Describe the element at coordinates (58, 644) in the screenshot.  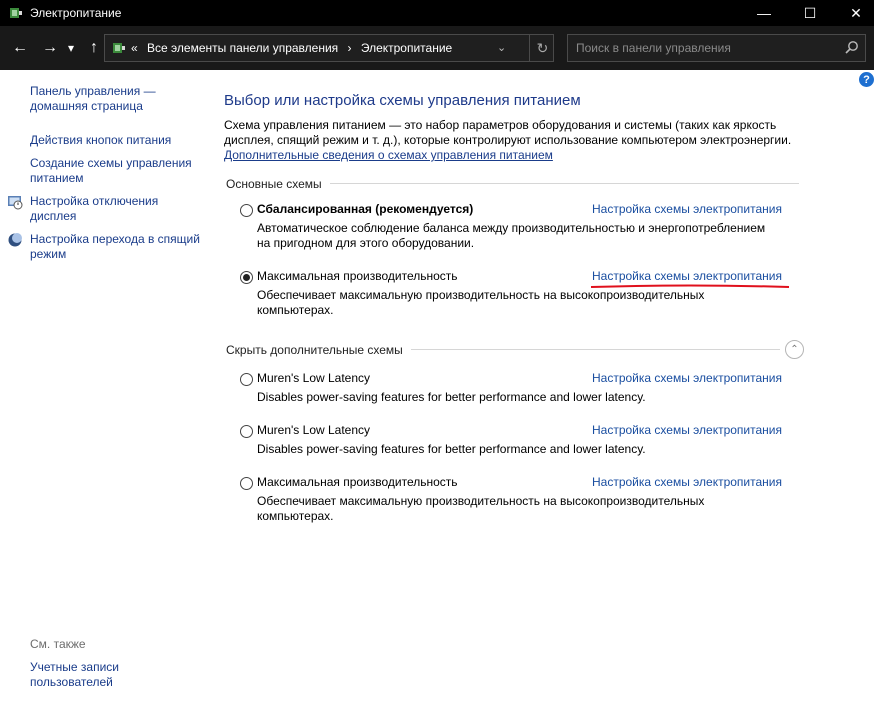
I see `see-also-label: См. также` at that location.